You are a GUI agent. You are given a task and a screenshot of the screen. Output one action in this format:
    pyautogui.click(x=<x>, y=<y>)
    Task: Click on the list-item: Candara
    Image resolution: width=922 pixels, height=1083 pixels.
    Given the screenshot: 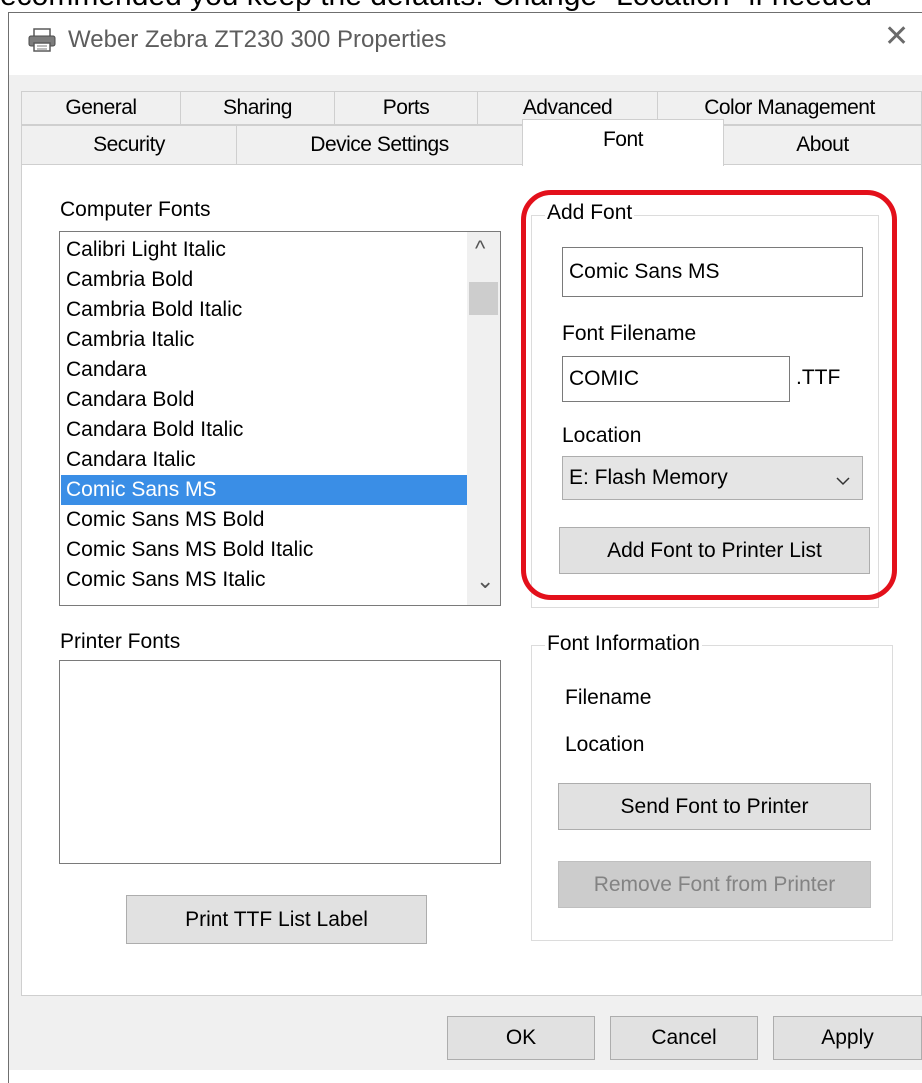 What is the action you would take?
    pyautogui.click(x=105, y=370)
    